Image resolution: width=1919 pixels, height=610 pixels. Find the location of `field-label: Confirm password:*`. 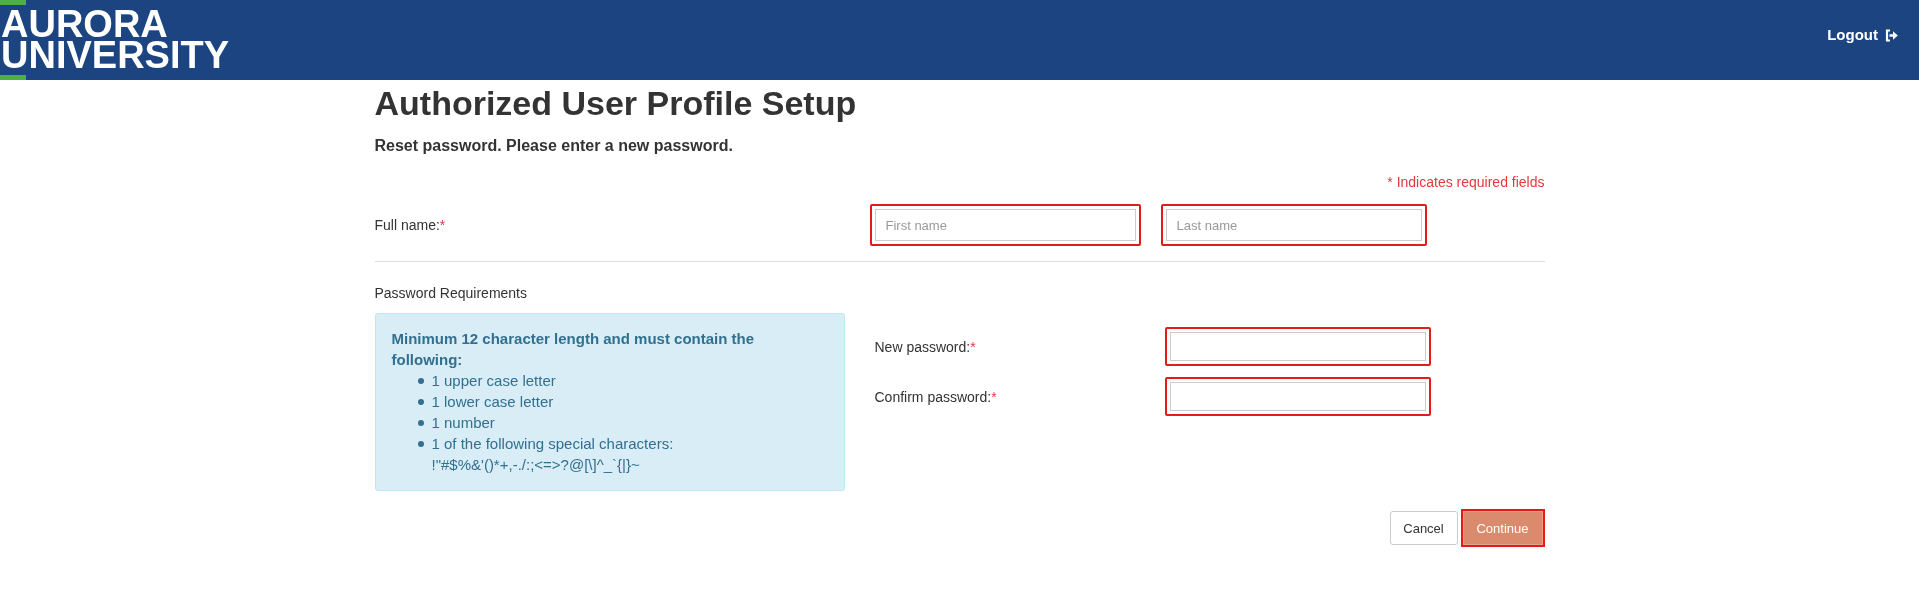

field-label: Confirm password:* is located at coordinates (935, 396).